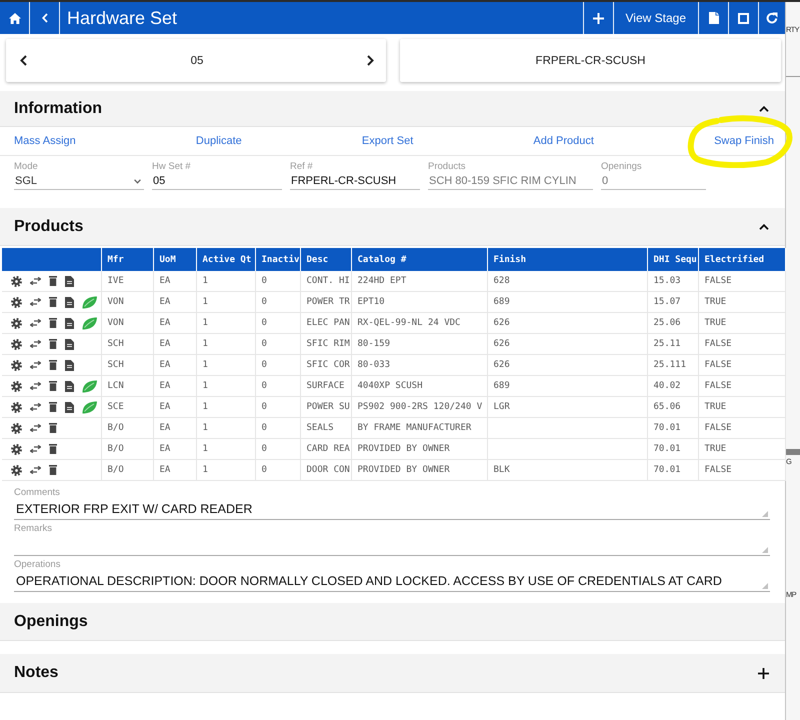  Describe the element at coordinates (744, 141) in the screenshot. I see `action-link: Swap Finish` at that location.